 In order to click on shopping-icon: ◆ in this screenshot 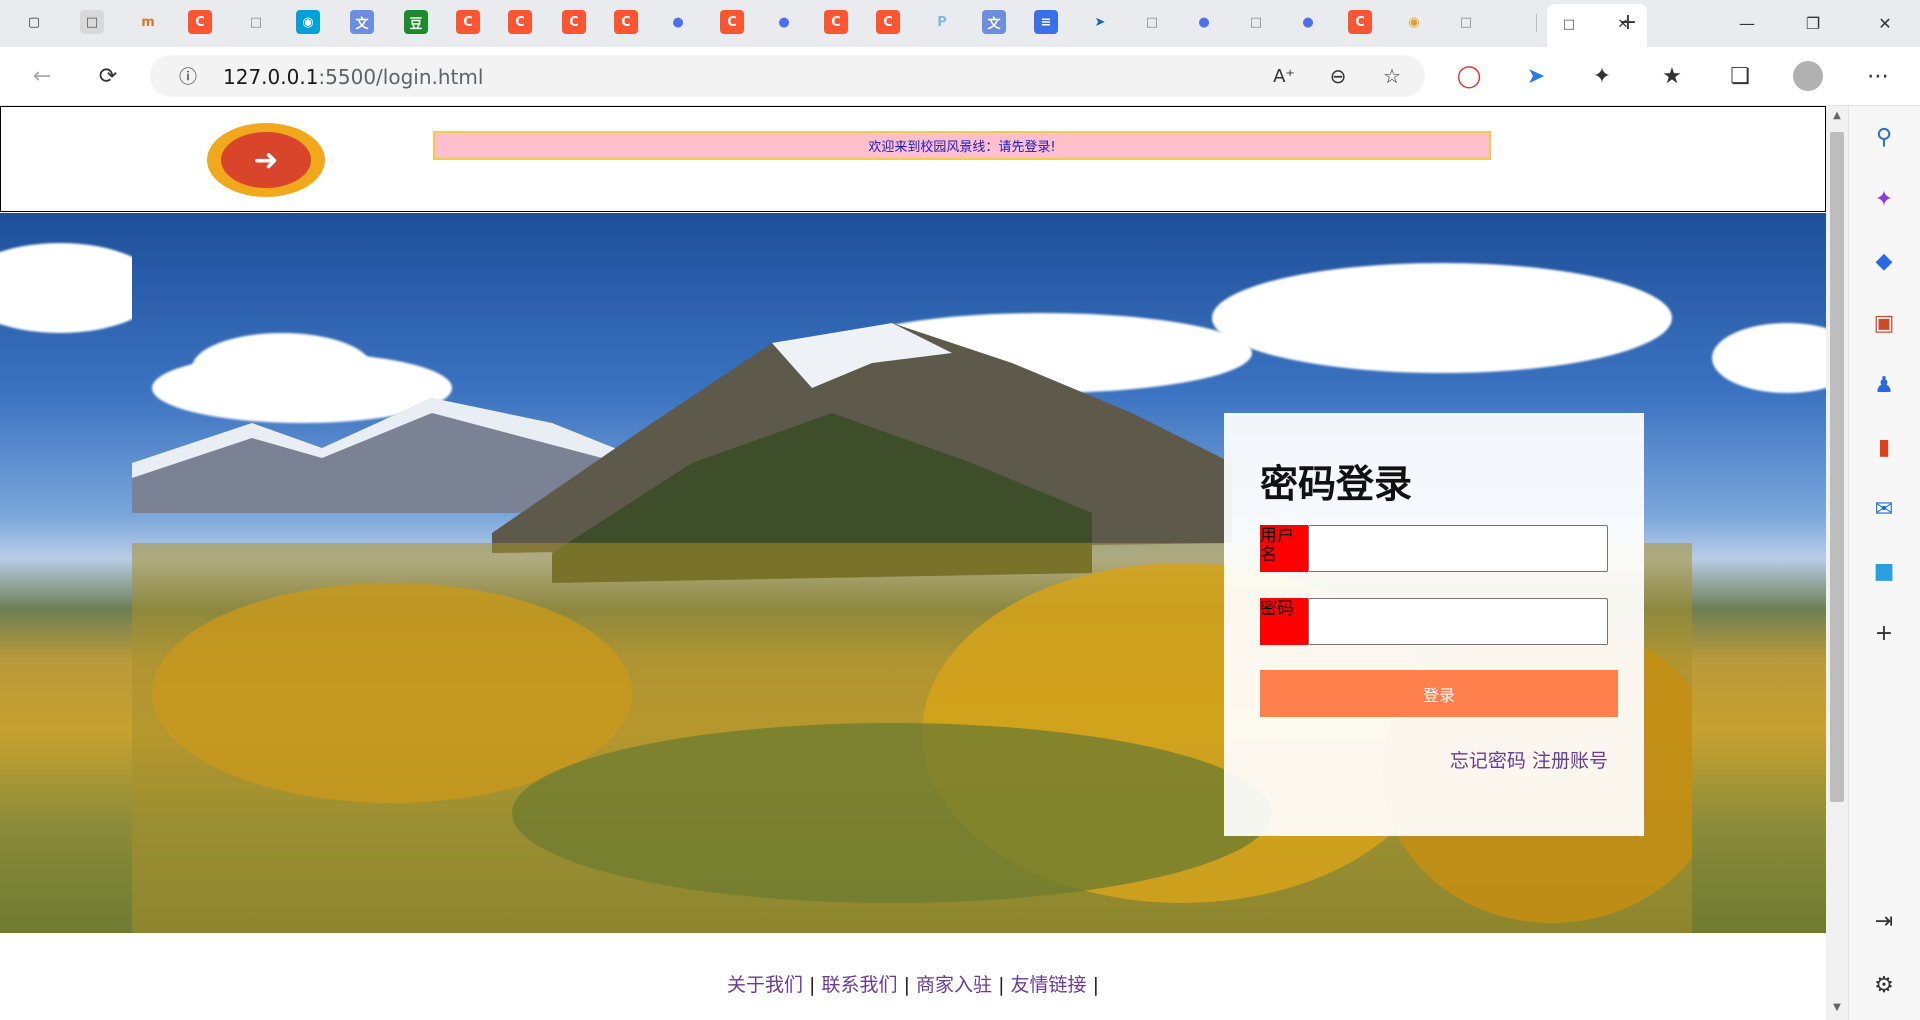, I will do `click(1884, 261)`.